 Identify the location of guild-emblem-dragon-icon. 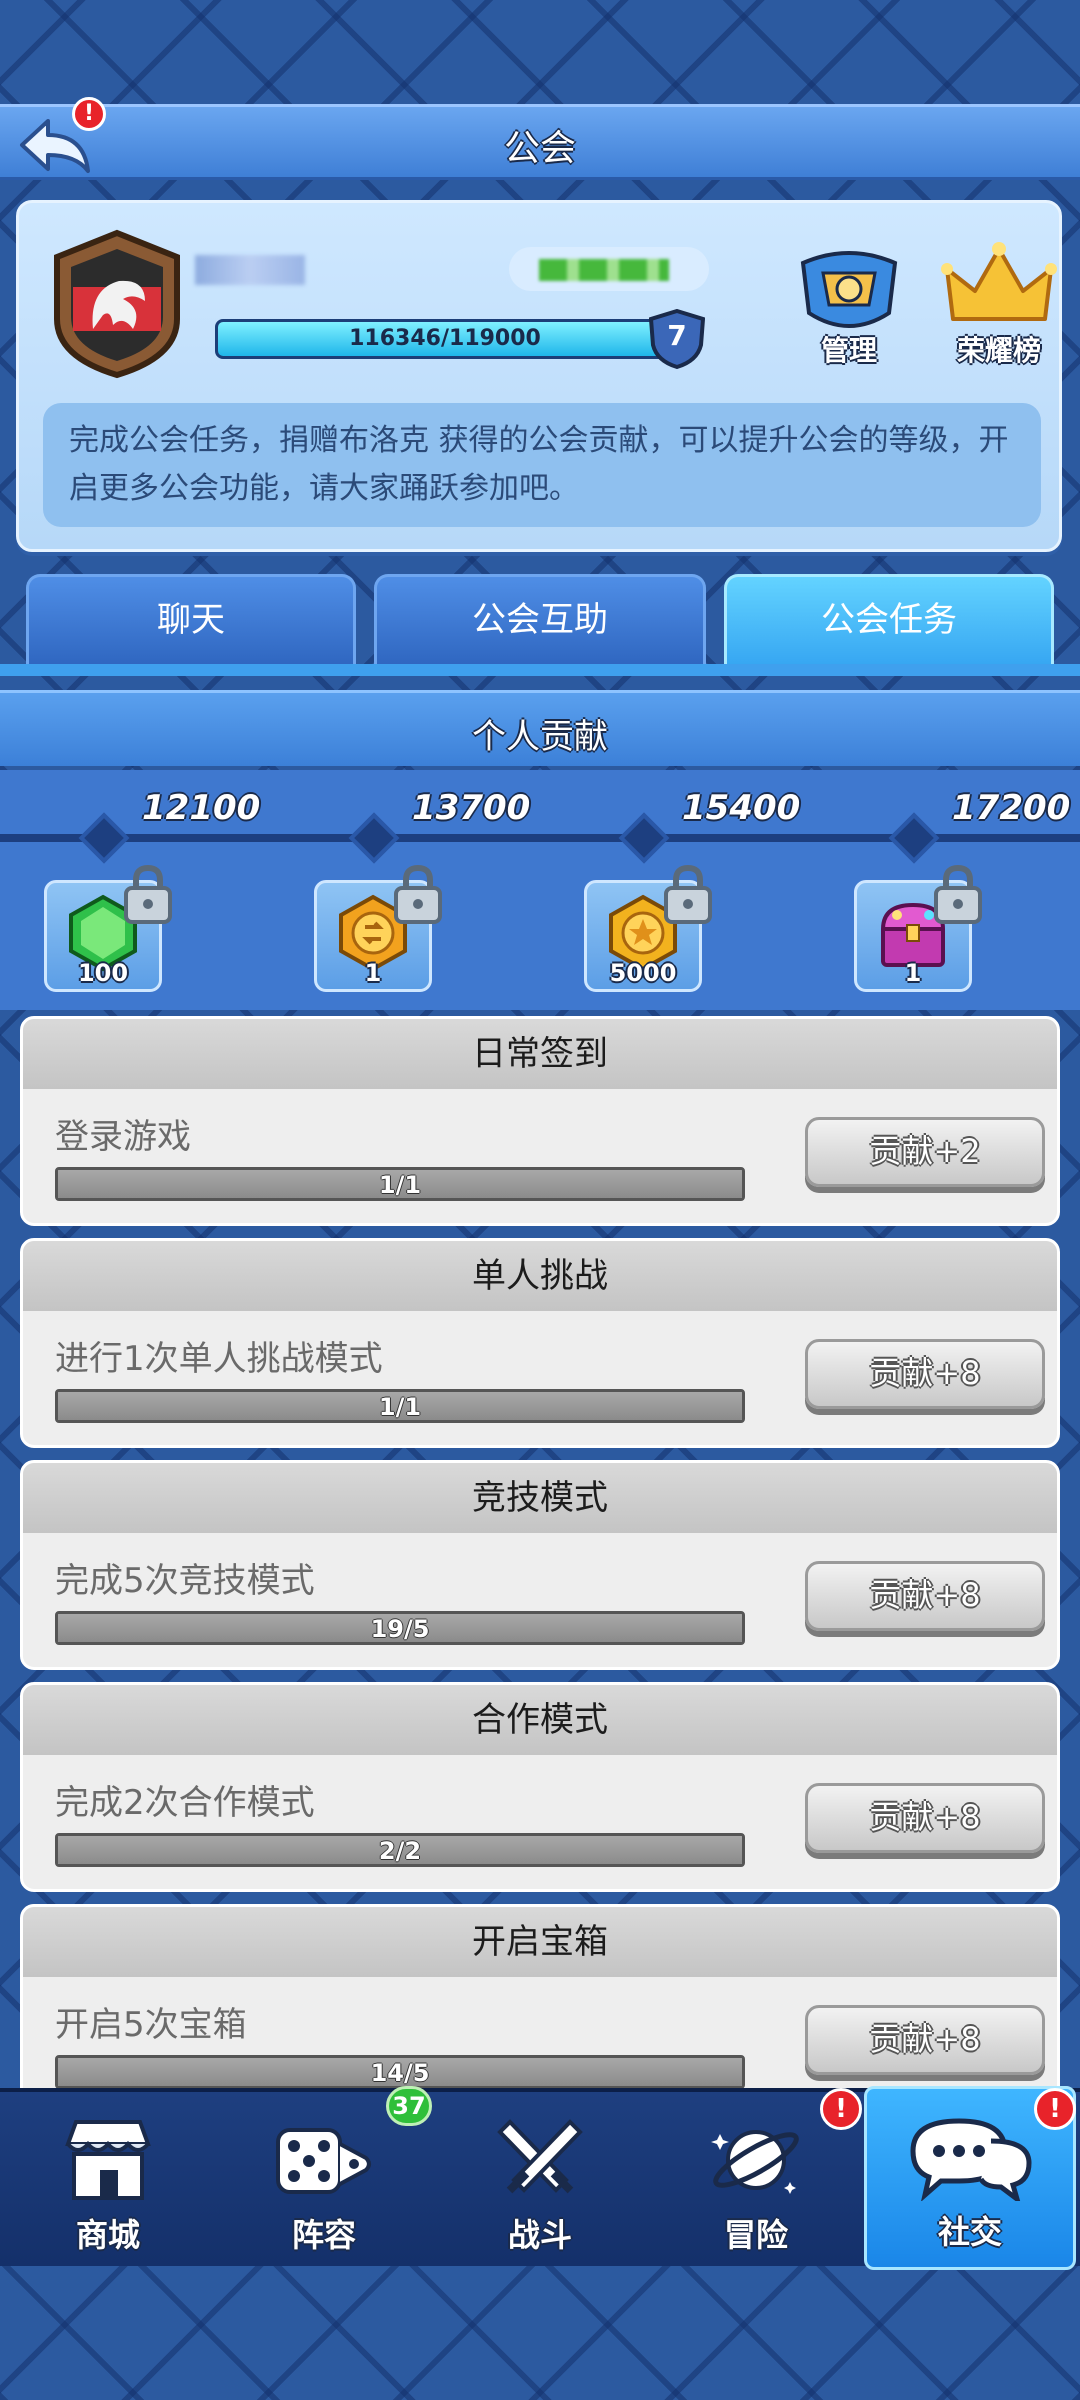
(117, 304).